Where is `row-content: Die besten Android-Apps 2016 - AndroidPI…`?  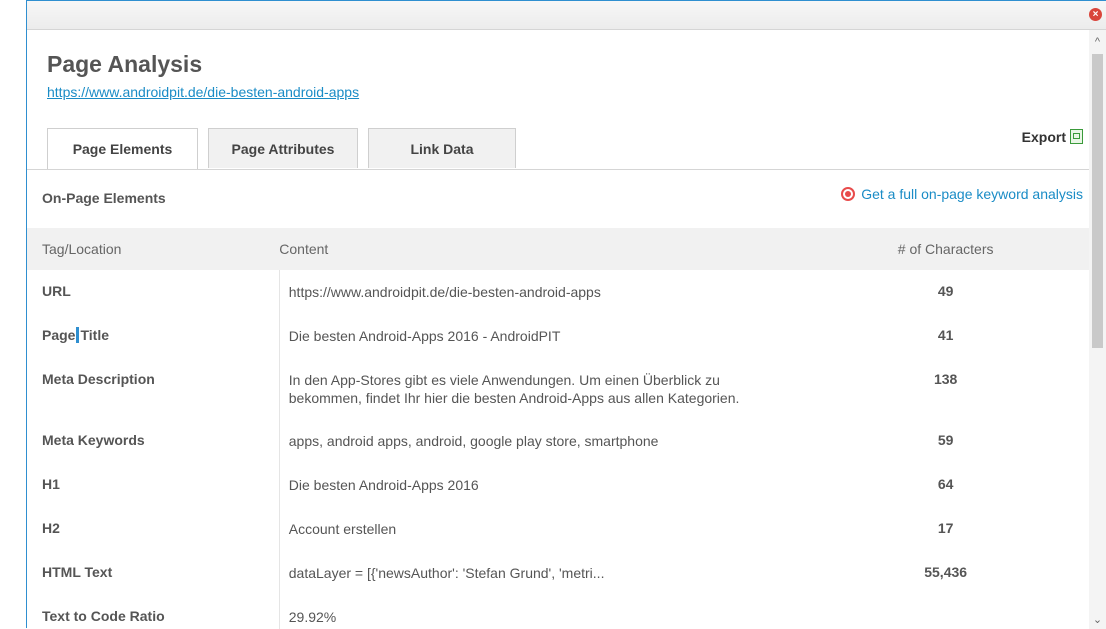
row-content: Die besten Android-Apps 2016 - AndroidPI… is located at coordinates (540, 336).